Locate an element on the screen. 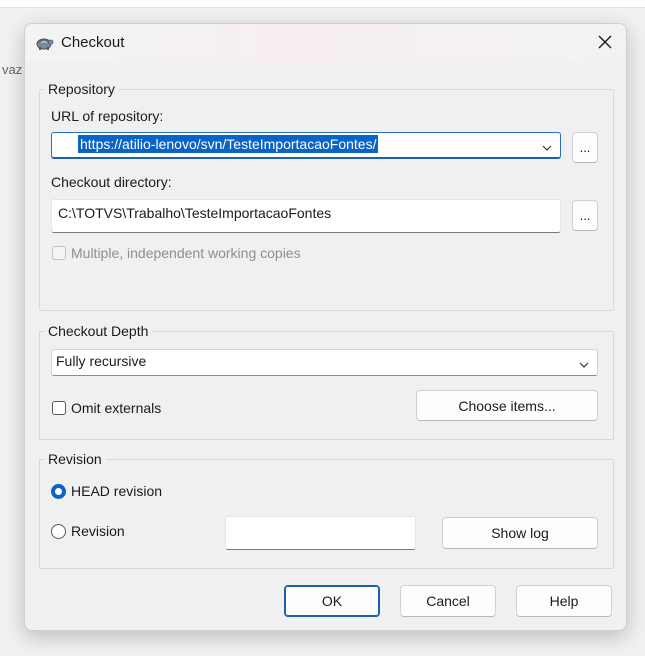 The image size is (645, 656). revision-radio is located at coordinates (58, 531).